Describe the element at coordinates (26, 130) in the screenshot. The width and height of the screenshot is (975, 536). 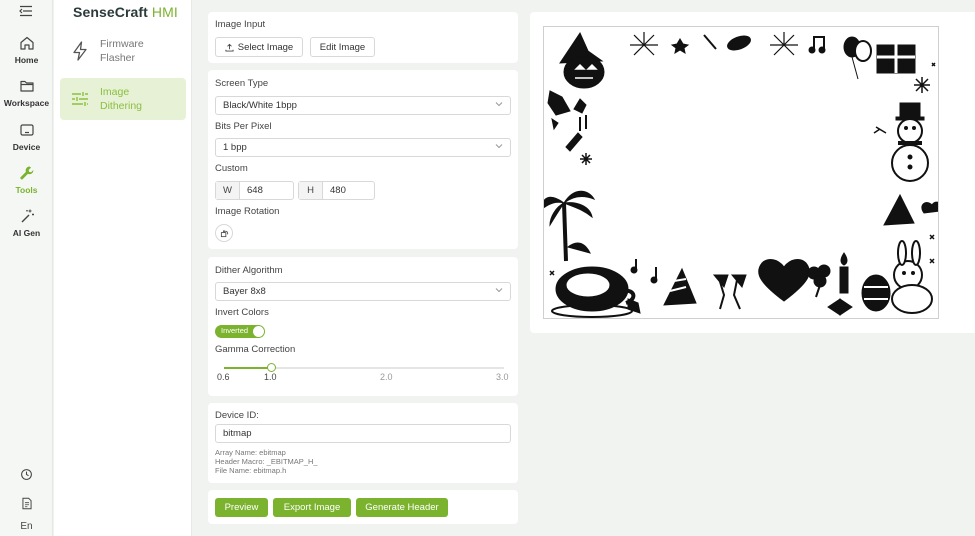
I see `device-icon` at that location.